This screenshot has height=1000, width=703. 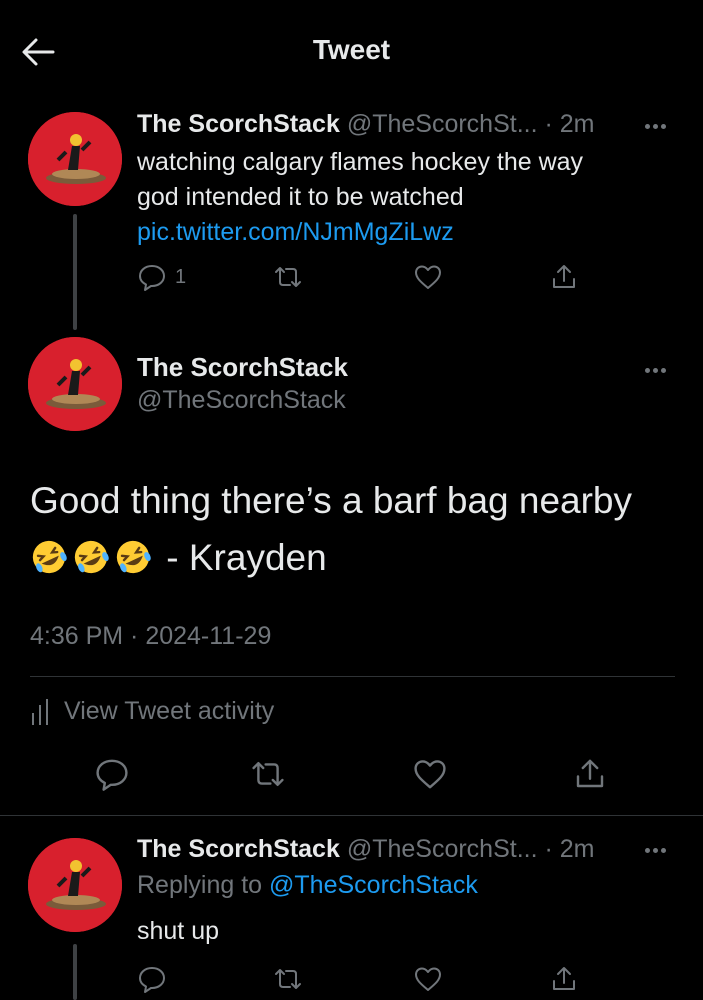 What do you see at coordinates (241, 557) in the screenshot?
I see `tweet-text-suffix: - Krayden` at bounding box center [241, 557].